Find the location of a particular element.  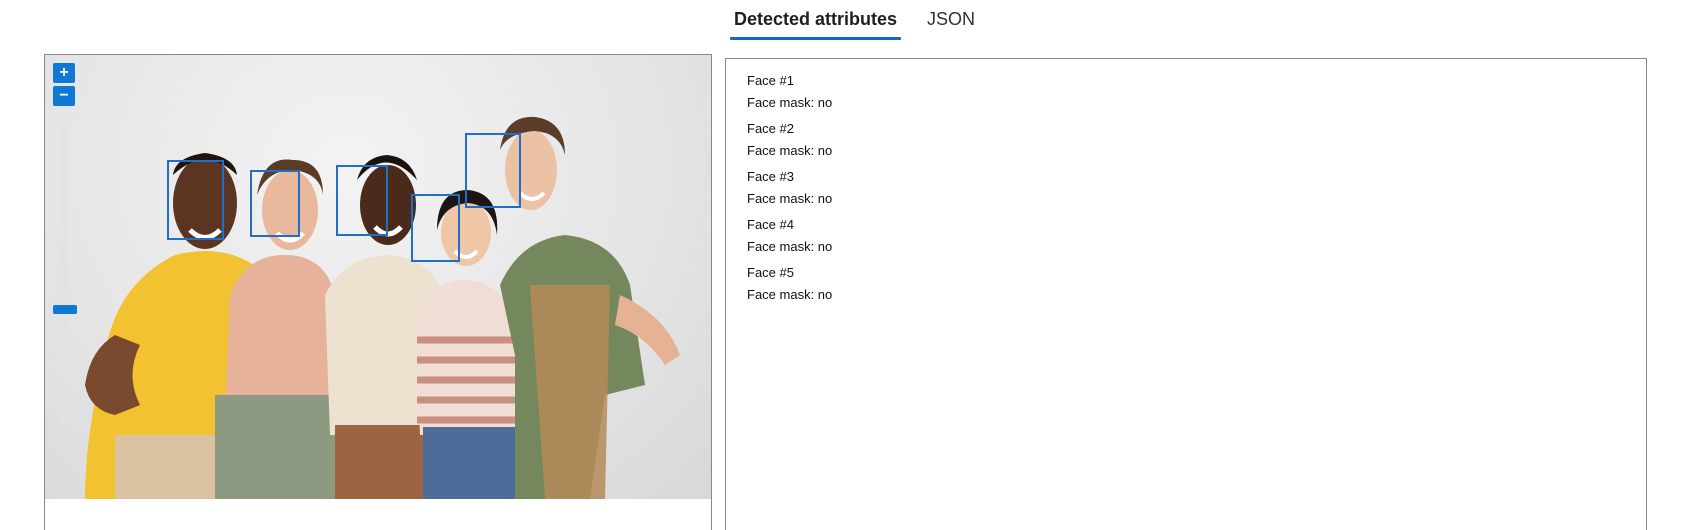

tab-detected-attributes-label: Detected attributes is located at coordinates (816, 19).